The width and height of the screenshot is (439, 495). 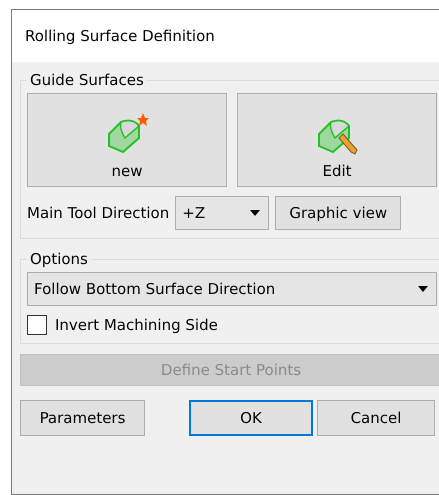 What do you see at coordinates (376, 418) in the screenshot?
I see `dialog-button: Cancel` at bounding box center [376, 418].